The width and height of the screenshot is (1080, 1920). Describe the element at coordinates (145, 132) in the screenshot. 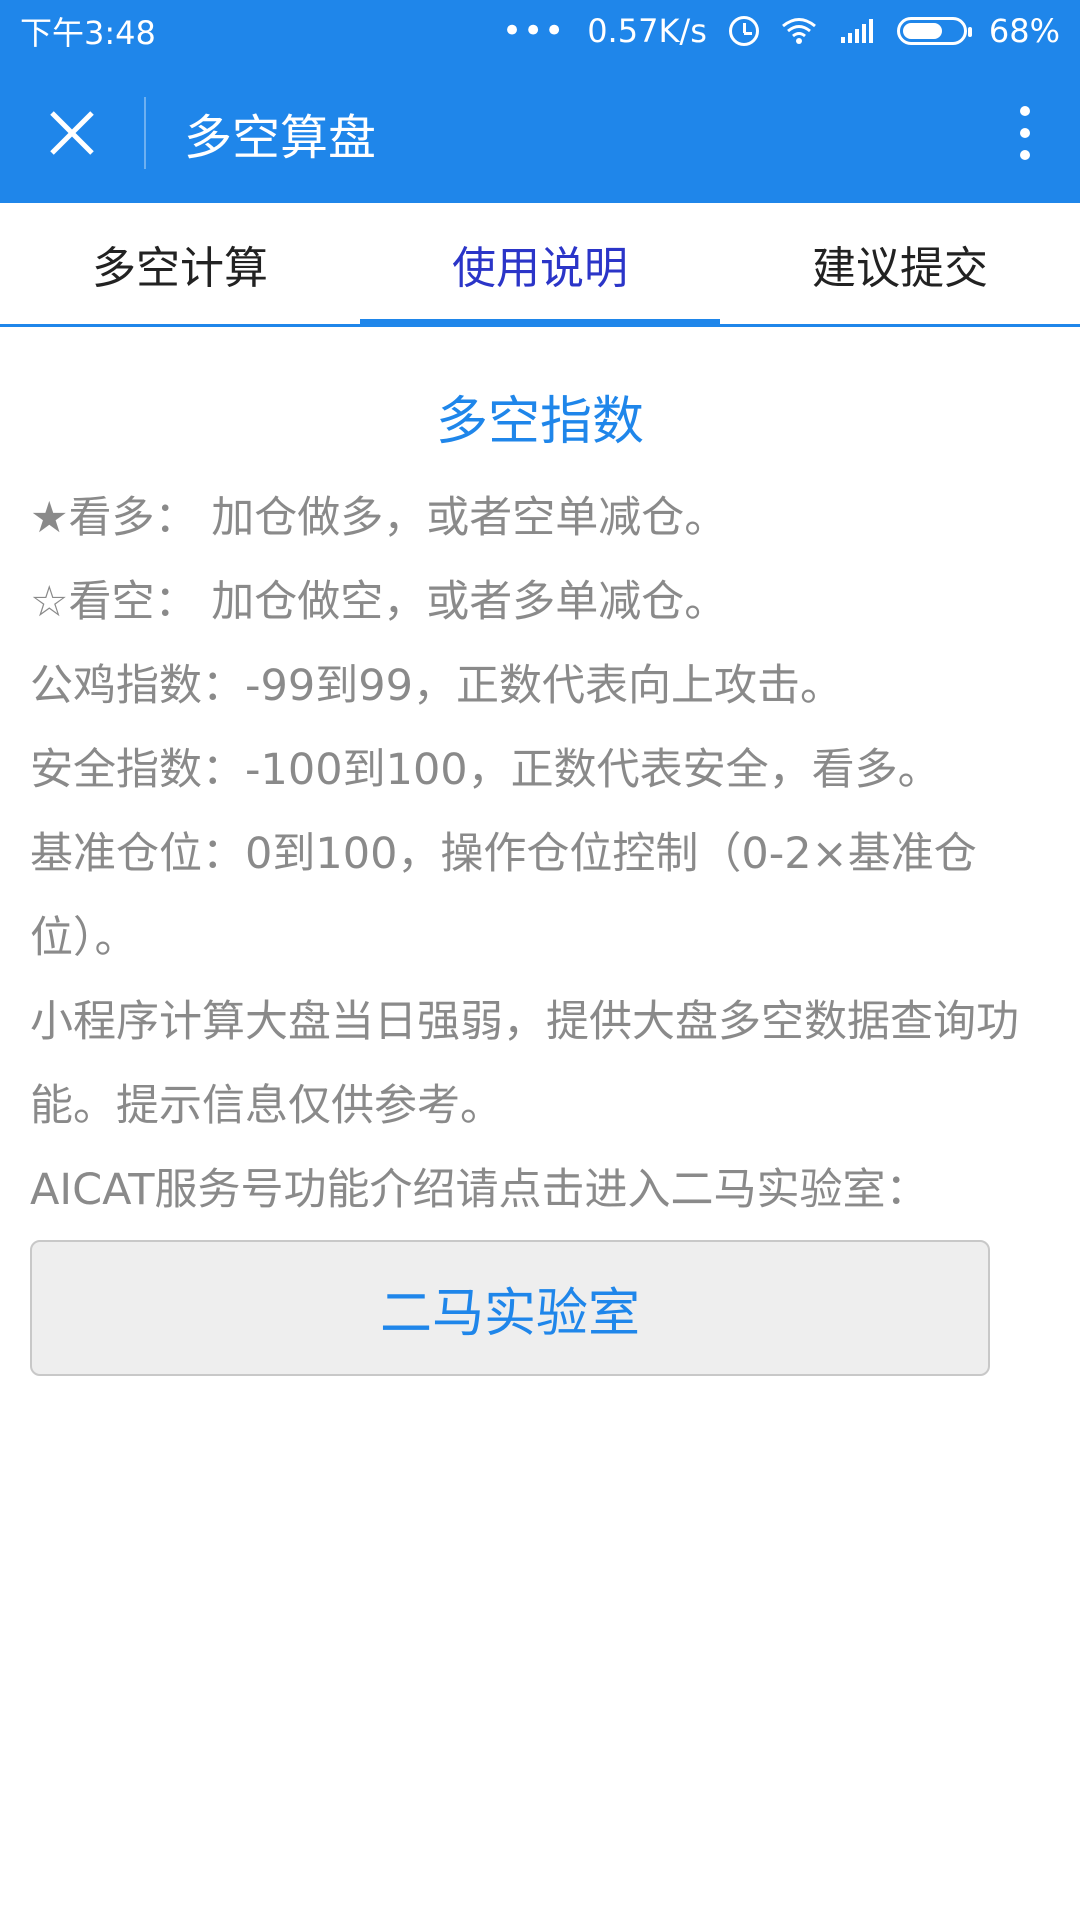

I see `app-bar-divider` at that location.